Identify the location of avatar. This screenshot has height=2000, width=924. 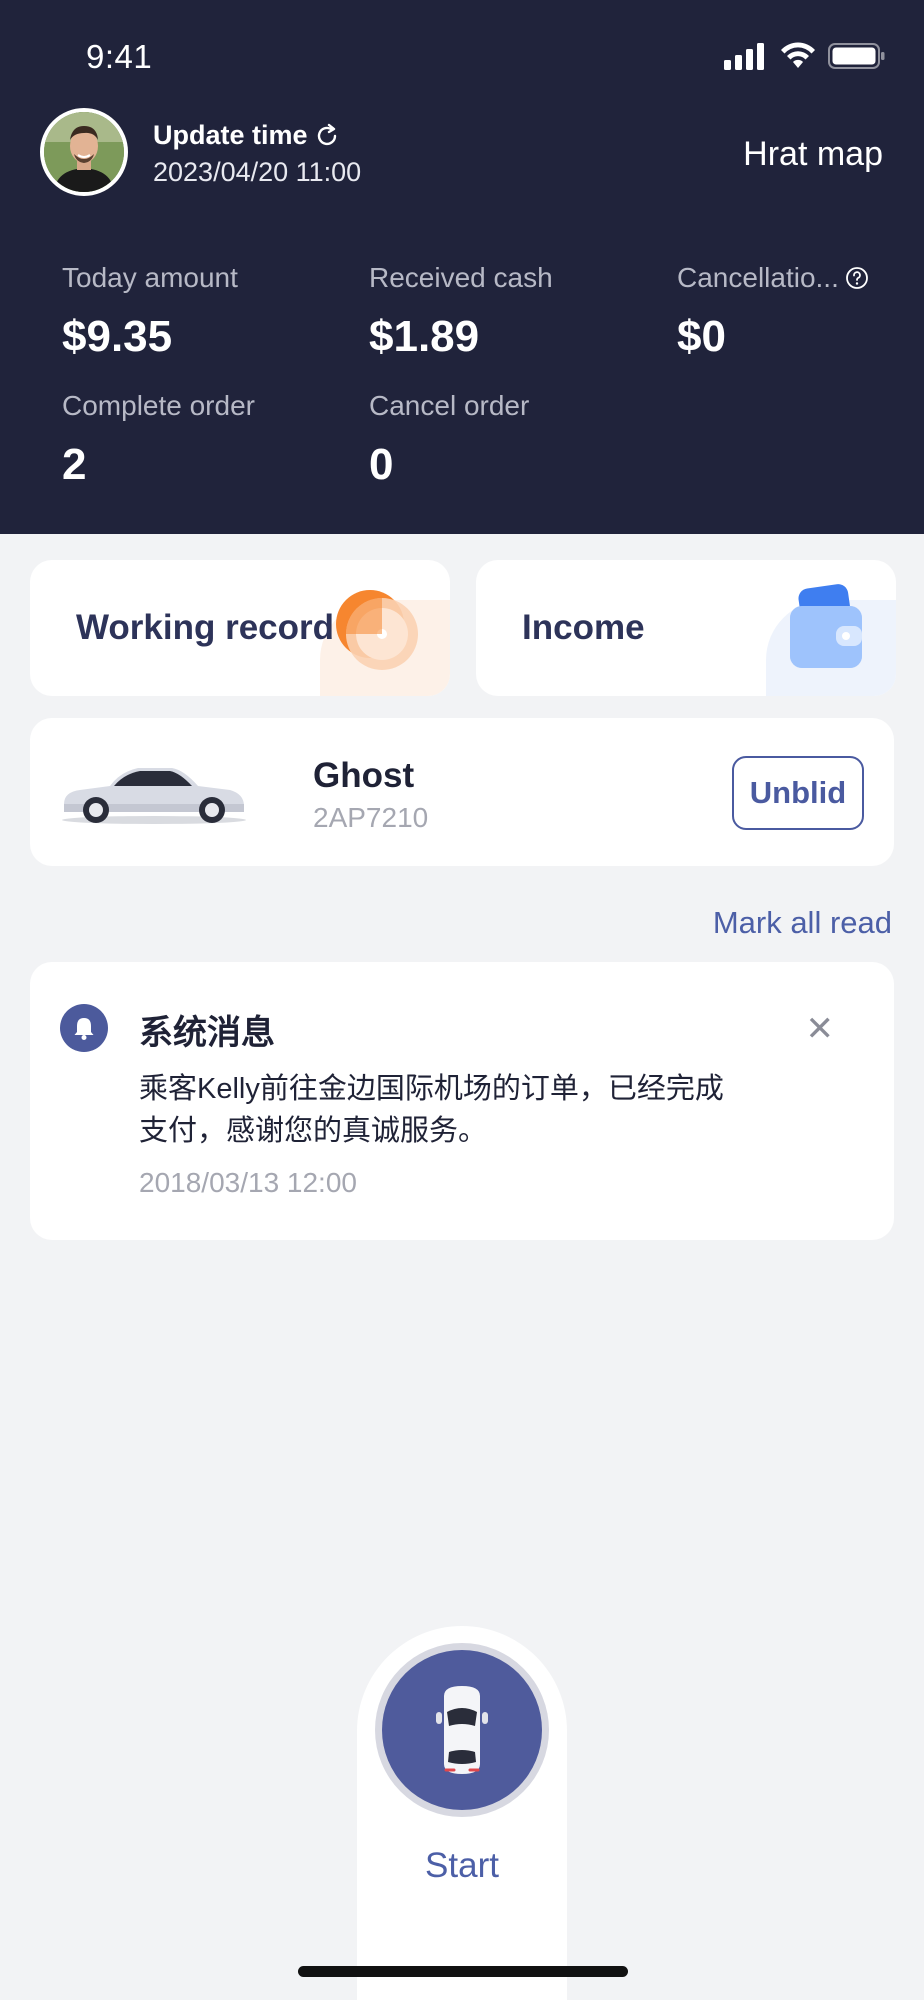
(84, 152).